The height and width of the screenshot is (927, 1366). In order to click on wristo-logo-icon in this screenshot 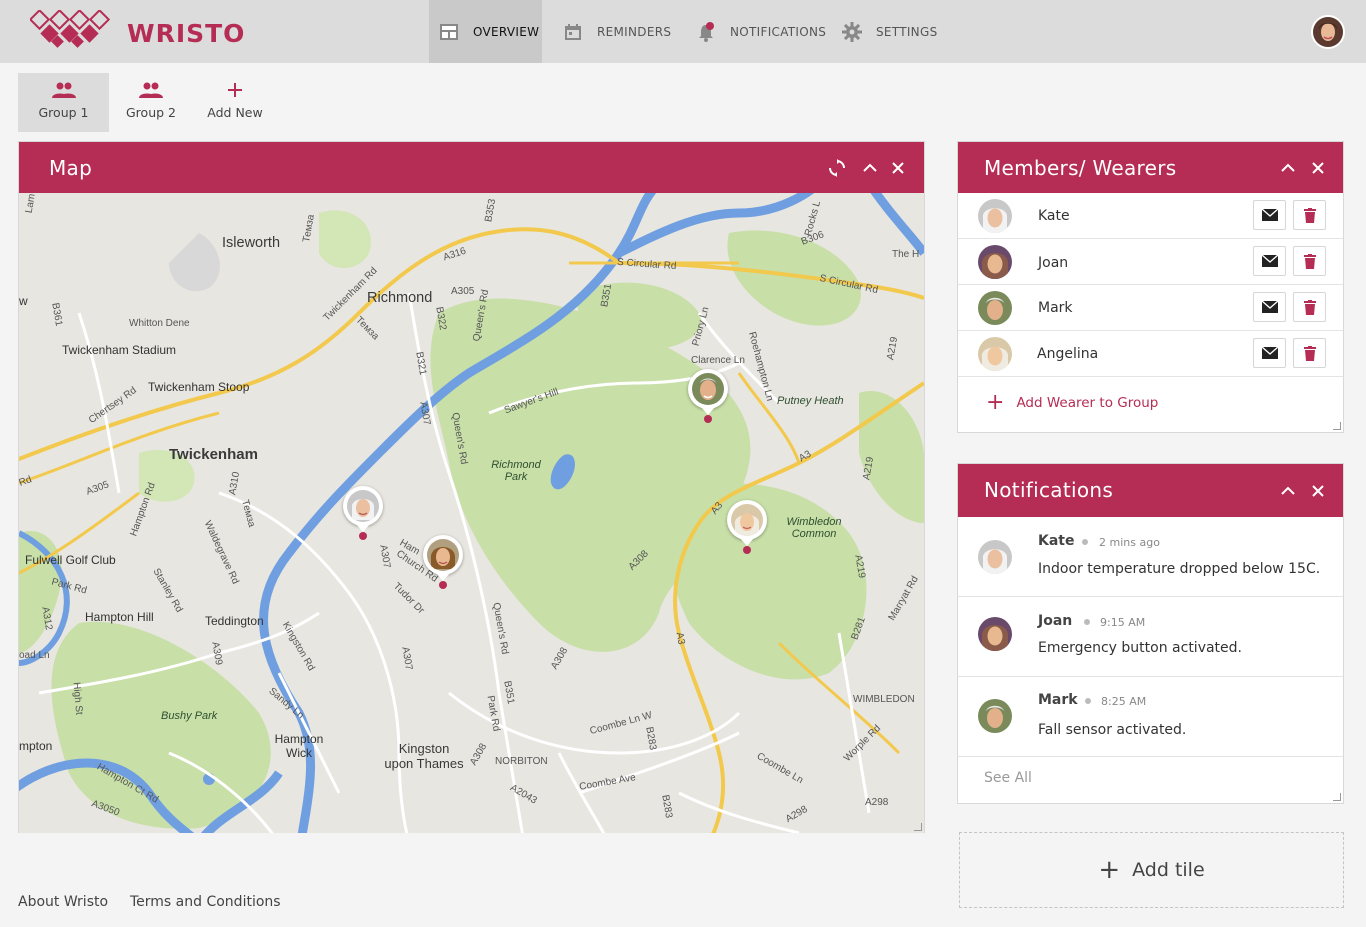, I will do `click(71, 30)`.